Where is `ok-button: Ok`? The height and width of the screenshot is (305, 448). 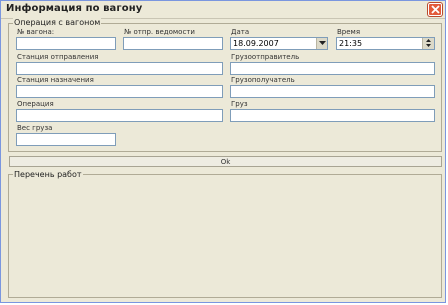
ok-button: Ok is located at coordinates (225, 161).